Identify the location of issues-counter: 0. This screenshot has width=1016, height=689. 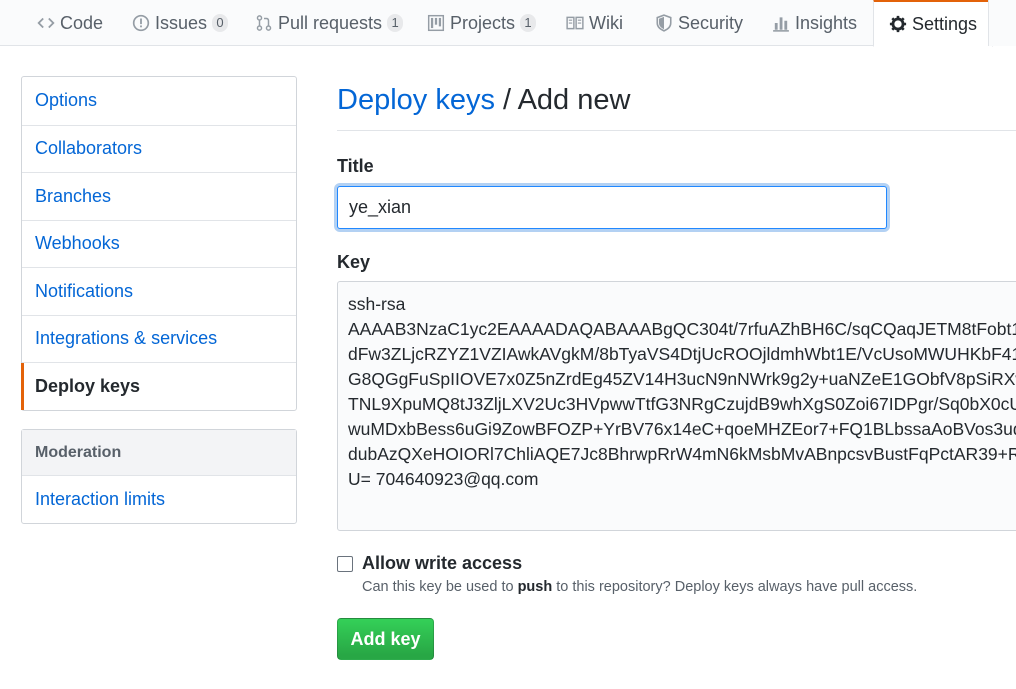
(220, 23).